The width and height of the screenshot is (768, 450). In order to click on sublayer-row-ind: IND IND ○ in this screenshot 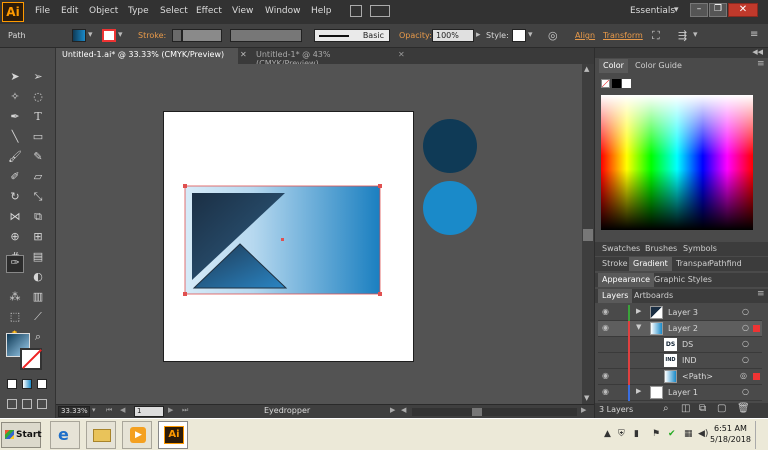, I will do `click(680, 361)`.